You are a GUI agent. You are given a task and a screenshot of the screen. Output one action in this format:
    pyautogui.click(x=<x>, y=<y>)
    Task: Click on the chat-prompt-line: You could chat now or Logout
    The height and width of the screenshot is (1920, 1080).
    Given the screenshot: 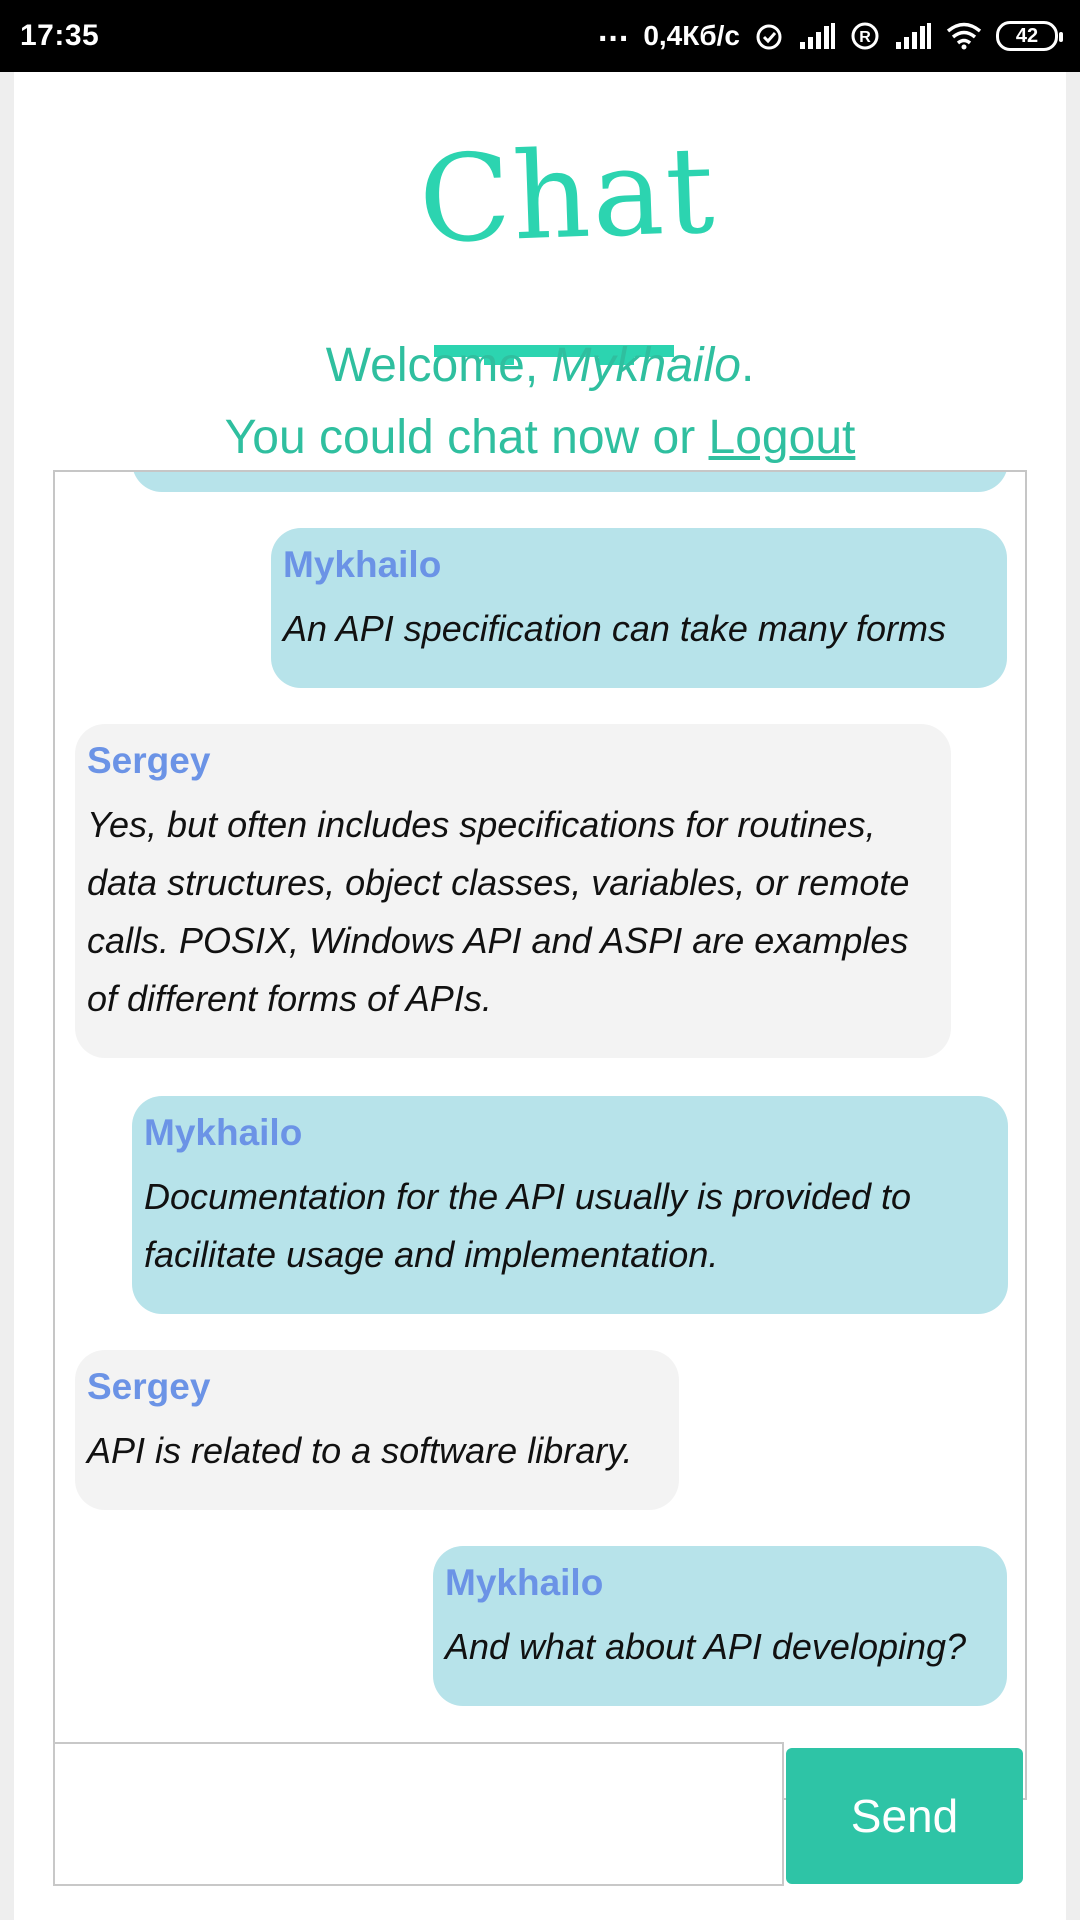 What is the action you would take?
    pyautogui.click(x=540, y=438)
    